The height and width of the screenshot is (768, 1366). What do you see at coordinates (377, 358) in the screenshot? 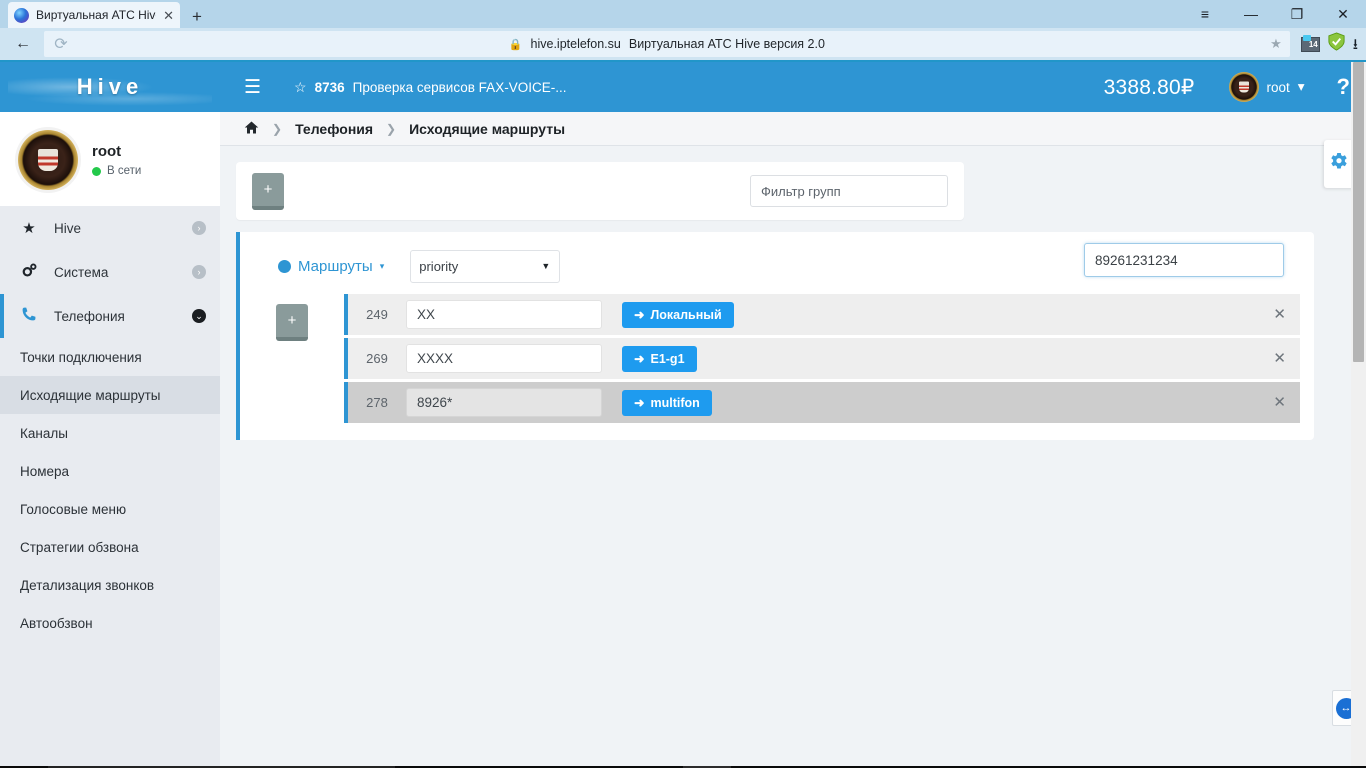
I see `route-id: 269` at bounding box center [377, 358].